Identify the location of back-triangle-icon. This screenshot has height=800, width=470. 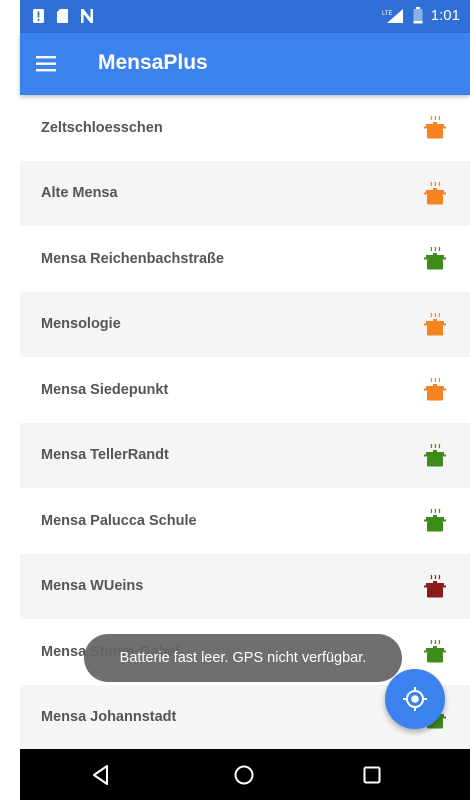
(101, 775).